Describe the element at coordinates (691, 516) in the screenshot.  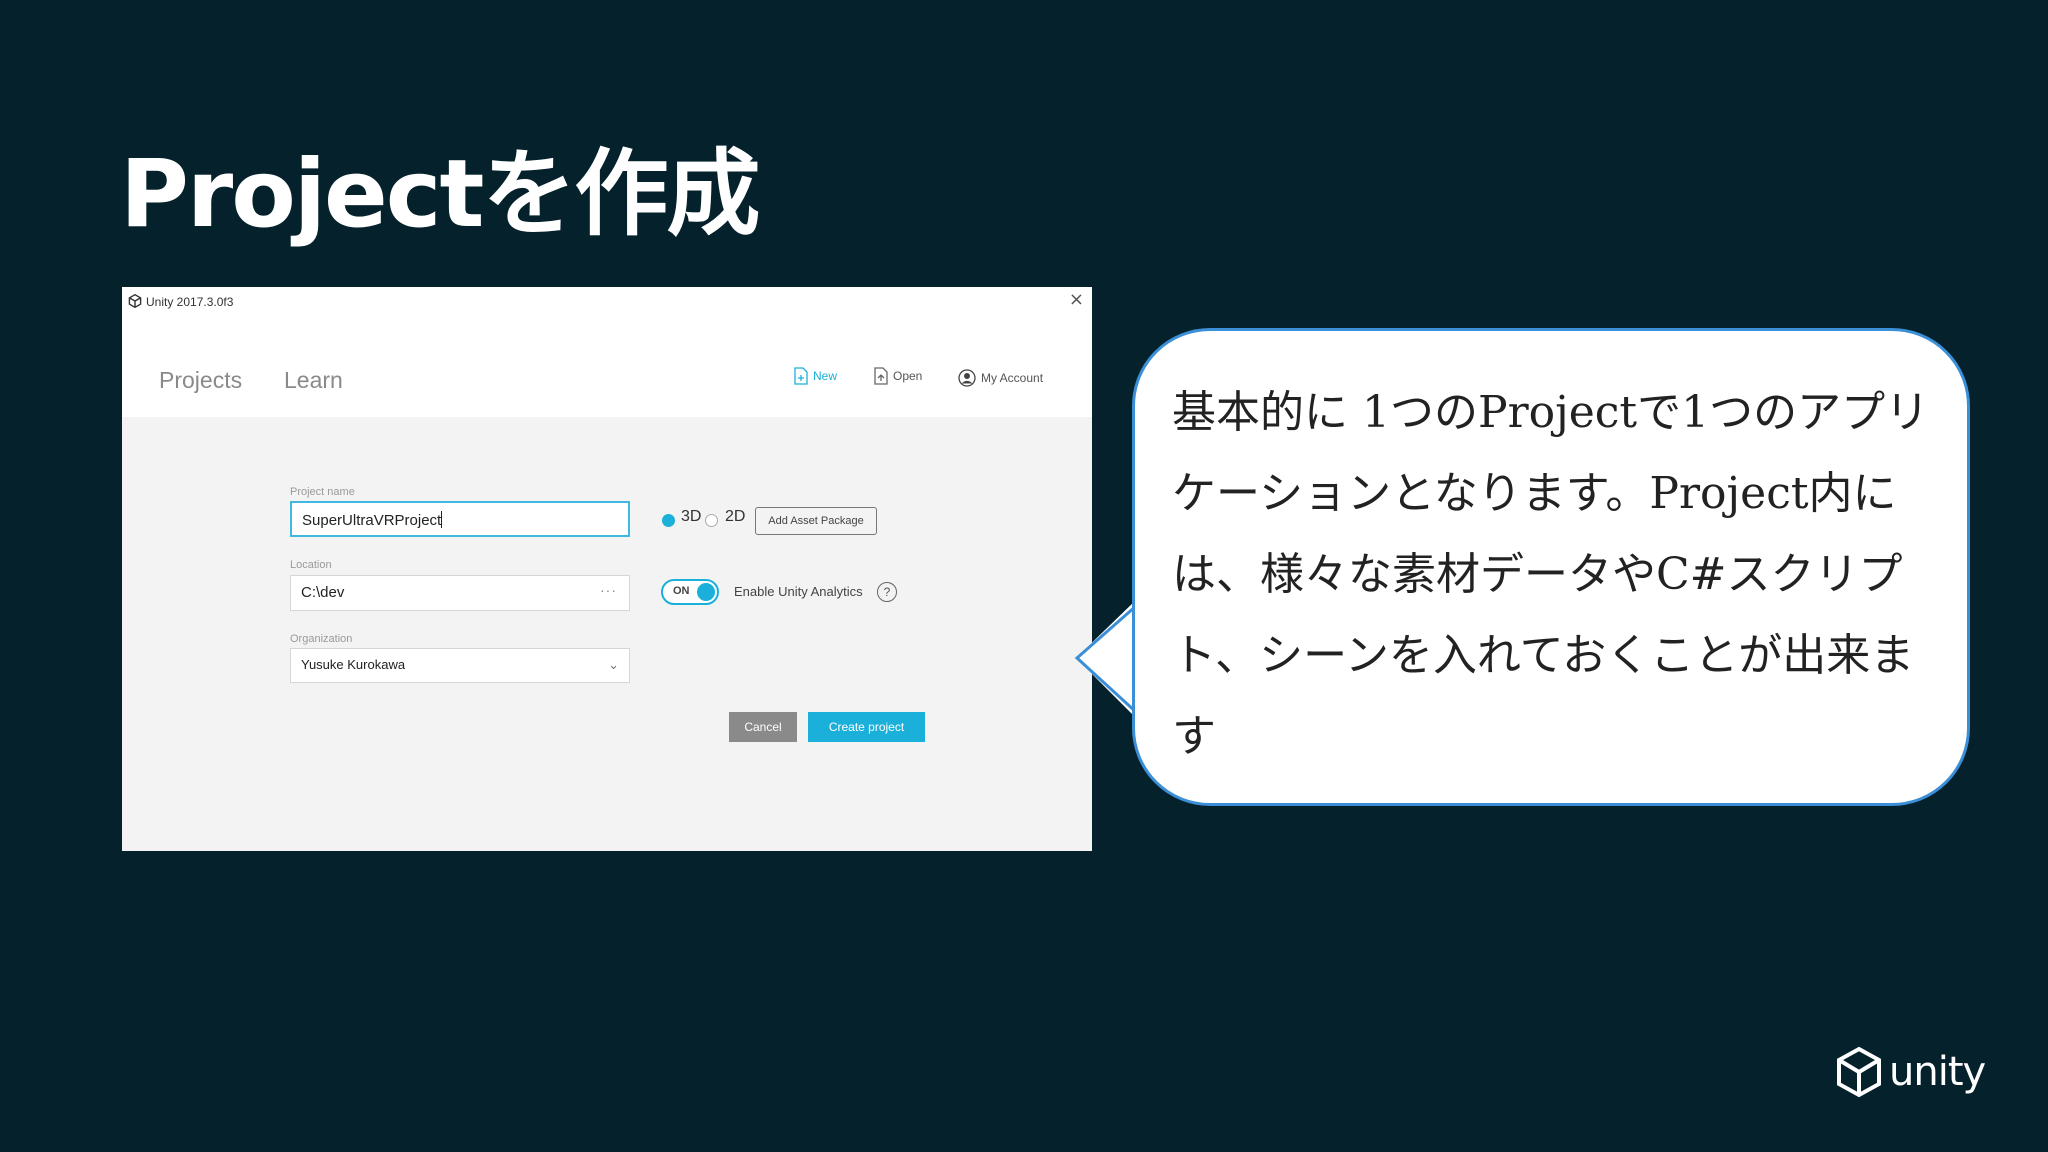
I see `radio-3d-label: 3D` at that location.